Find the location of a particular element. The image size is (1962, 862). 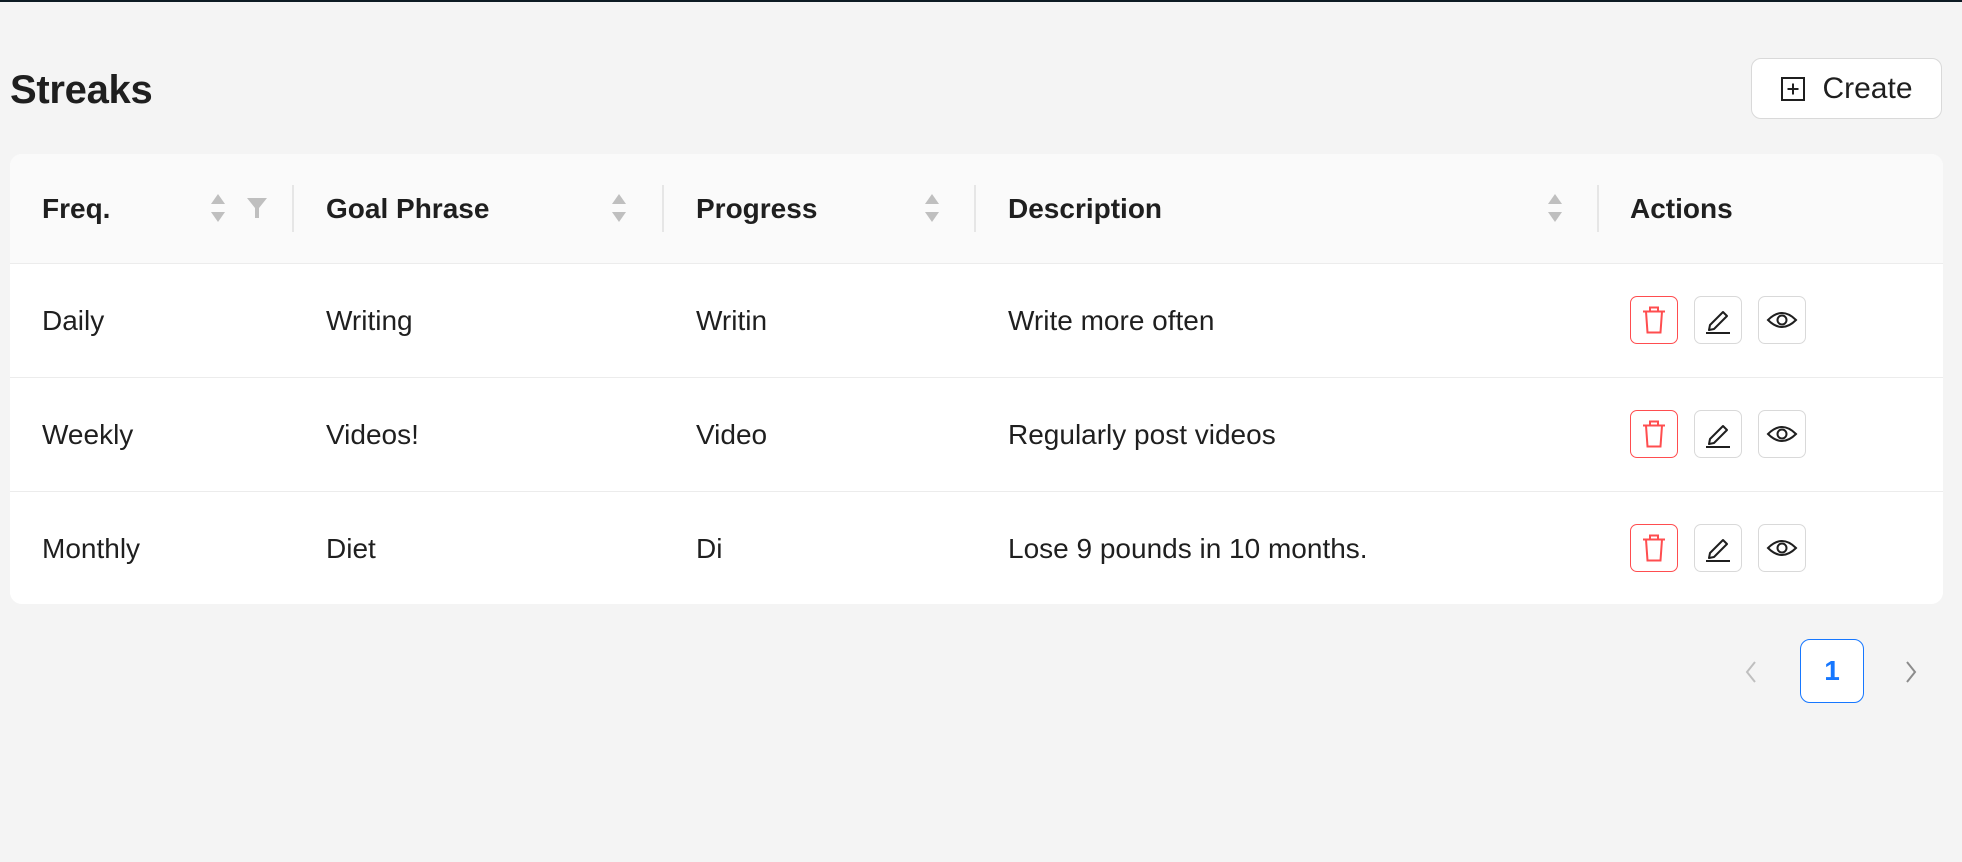

page-number-button: 1 is located at coordinates (1832, 671).